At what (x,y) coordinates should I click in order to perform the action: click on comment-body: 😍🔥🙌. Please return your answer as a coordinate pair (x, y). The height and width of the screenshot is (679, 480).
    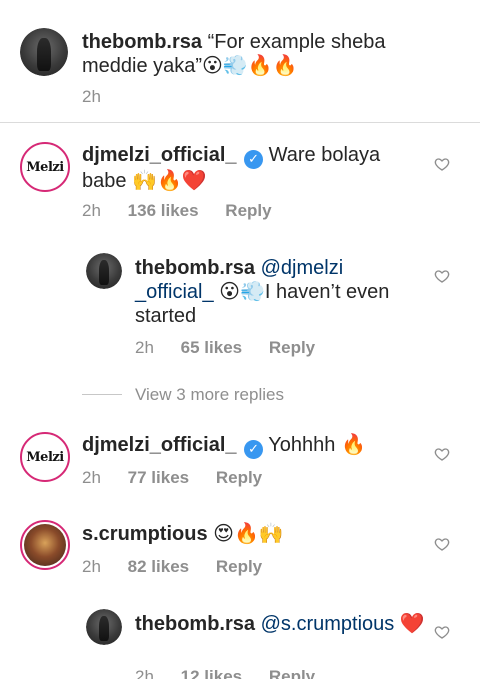
    Looking at the image, I should click on (248, 534).